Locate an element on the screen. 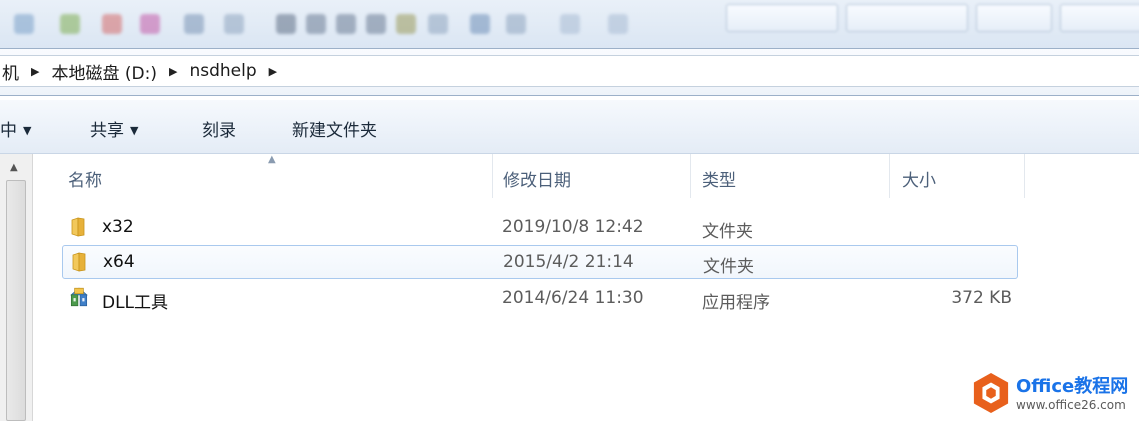 The width and height of the screenshot is (1139, 421). include-in-library-button: 中 ▼ is located at coordinates (15, 128).